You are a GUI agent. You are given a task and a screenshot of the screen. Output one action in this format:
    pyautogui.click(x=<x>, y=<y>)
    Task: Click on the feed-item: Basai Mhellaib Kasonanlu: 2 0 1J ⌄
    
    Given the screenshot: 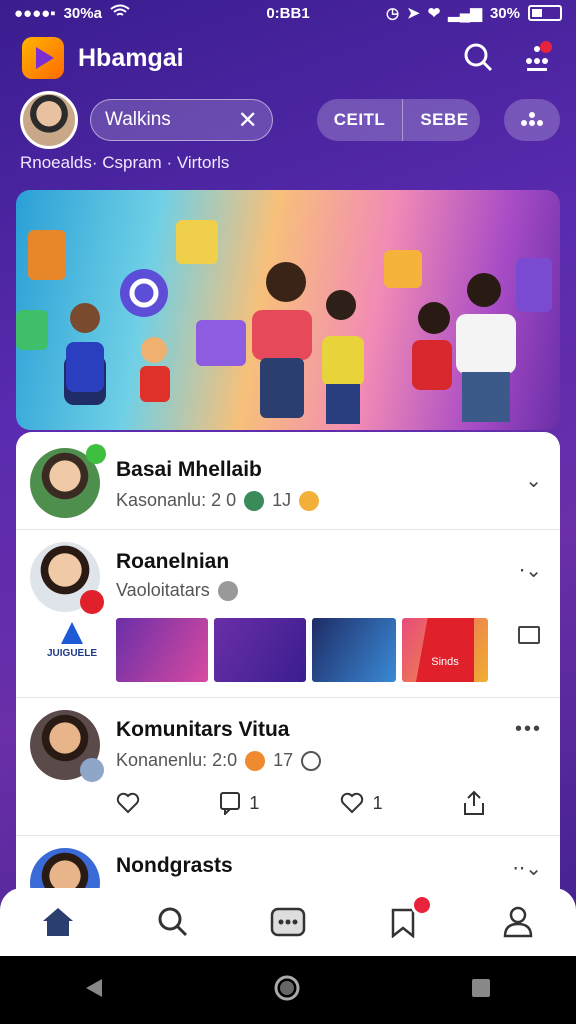 What is the action you would take?
    pyautogui.click(x=288, y=481)
    